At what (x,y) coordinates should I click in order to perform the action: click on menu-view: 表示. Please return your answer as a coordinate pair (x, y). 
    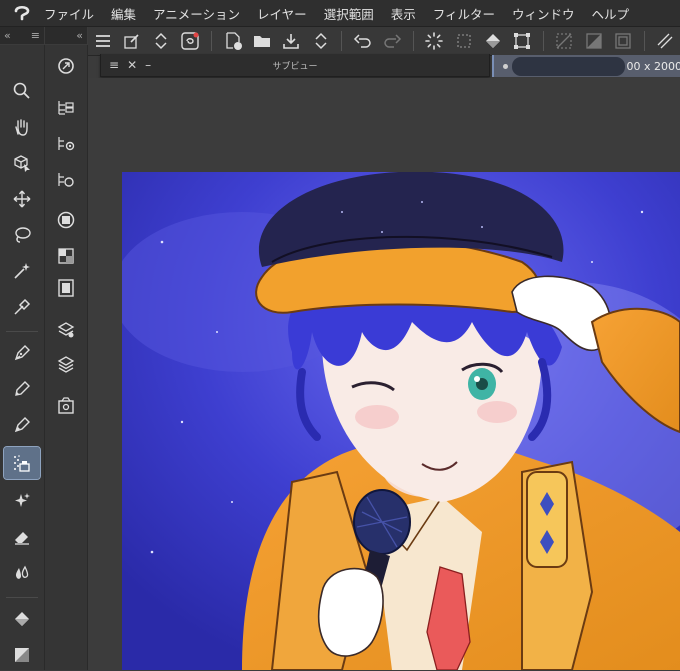
    Looking at the image, I should click on (403, 13).